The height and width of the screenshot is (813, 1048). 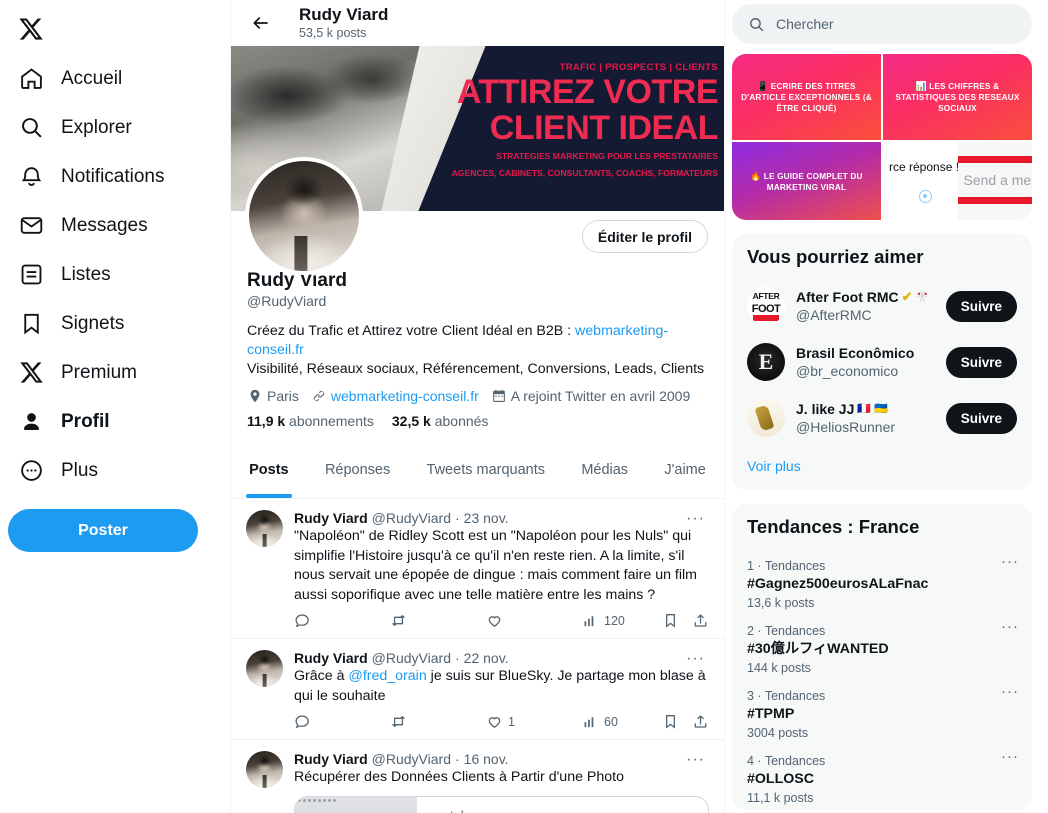 I want to click on list-item: J. like JJ 🇫🇷 🇺🇦 @HeliosRunner Suivre, so click(x=882, y=418).